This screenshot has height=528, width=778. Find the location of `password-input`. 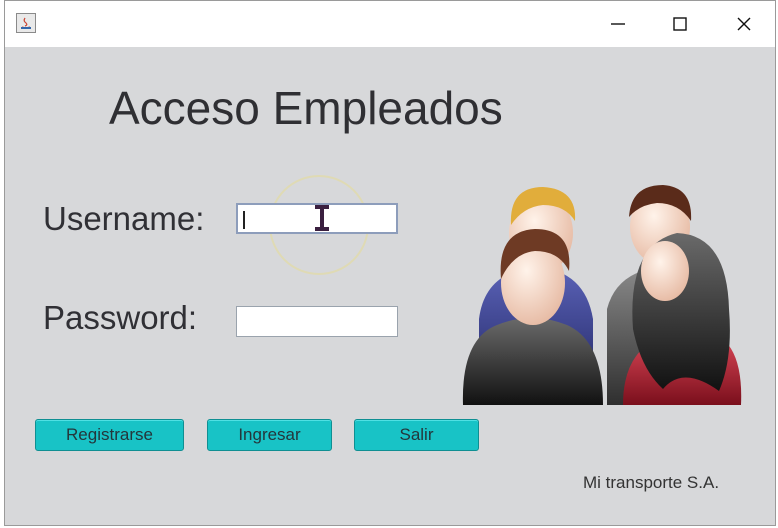

password-input is located at coordinates (317, 321).